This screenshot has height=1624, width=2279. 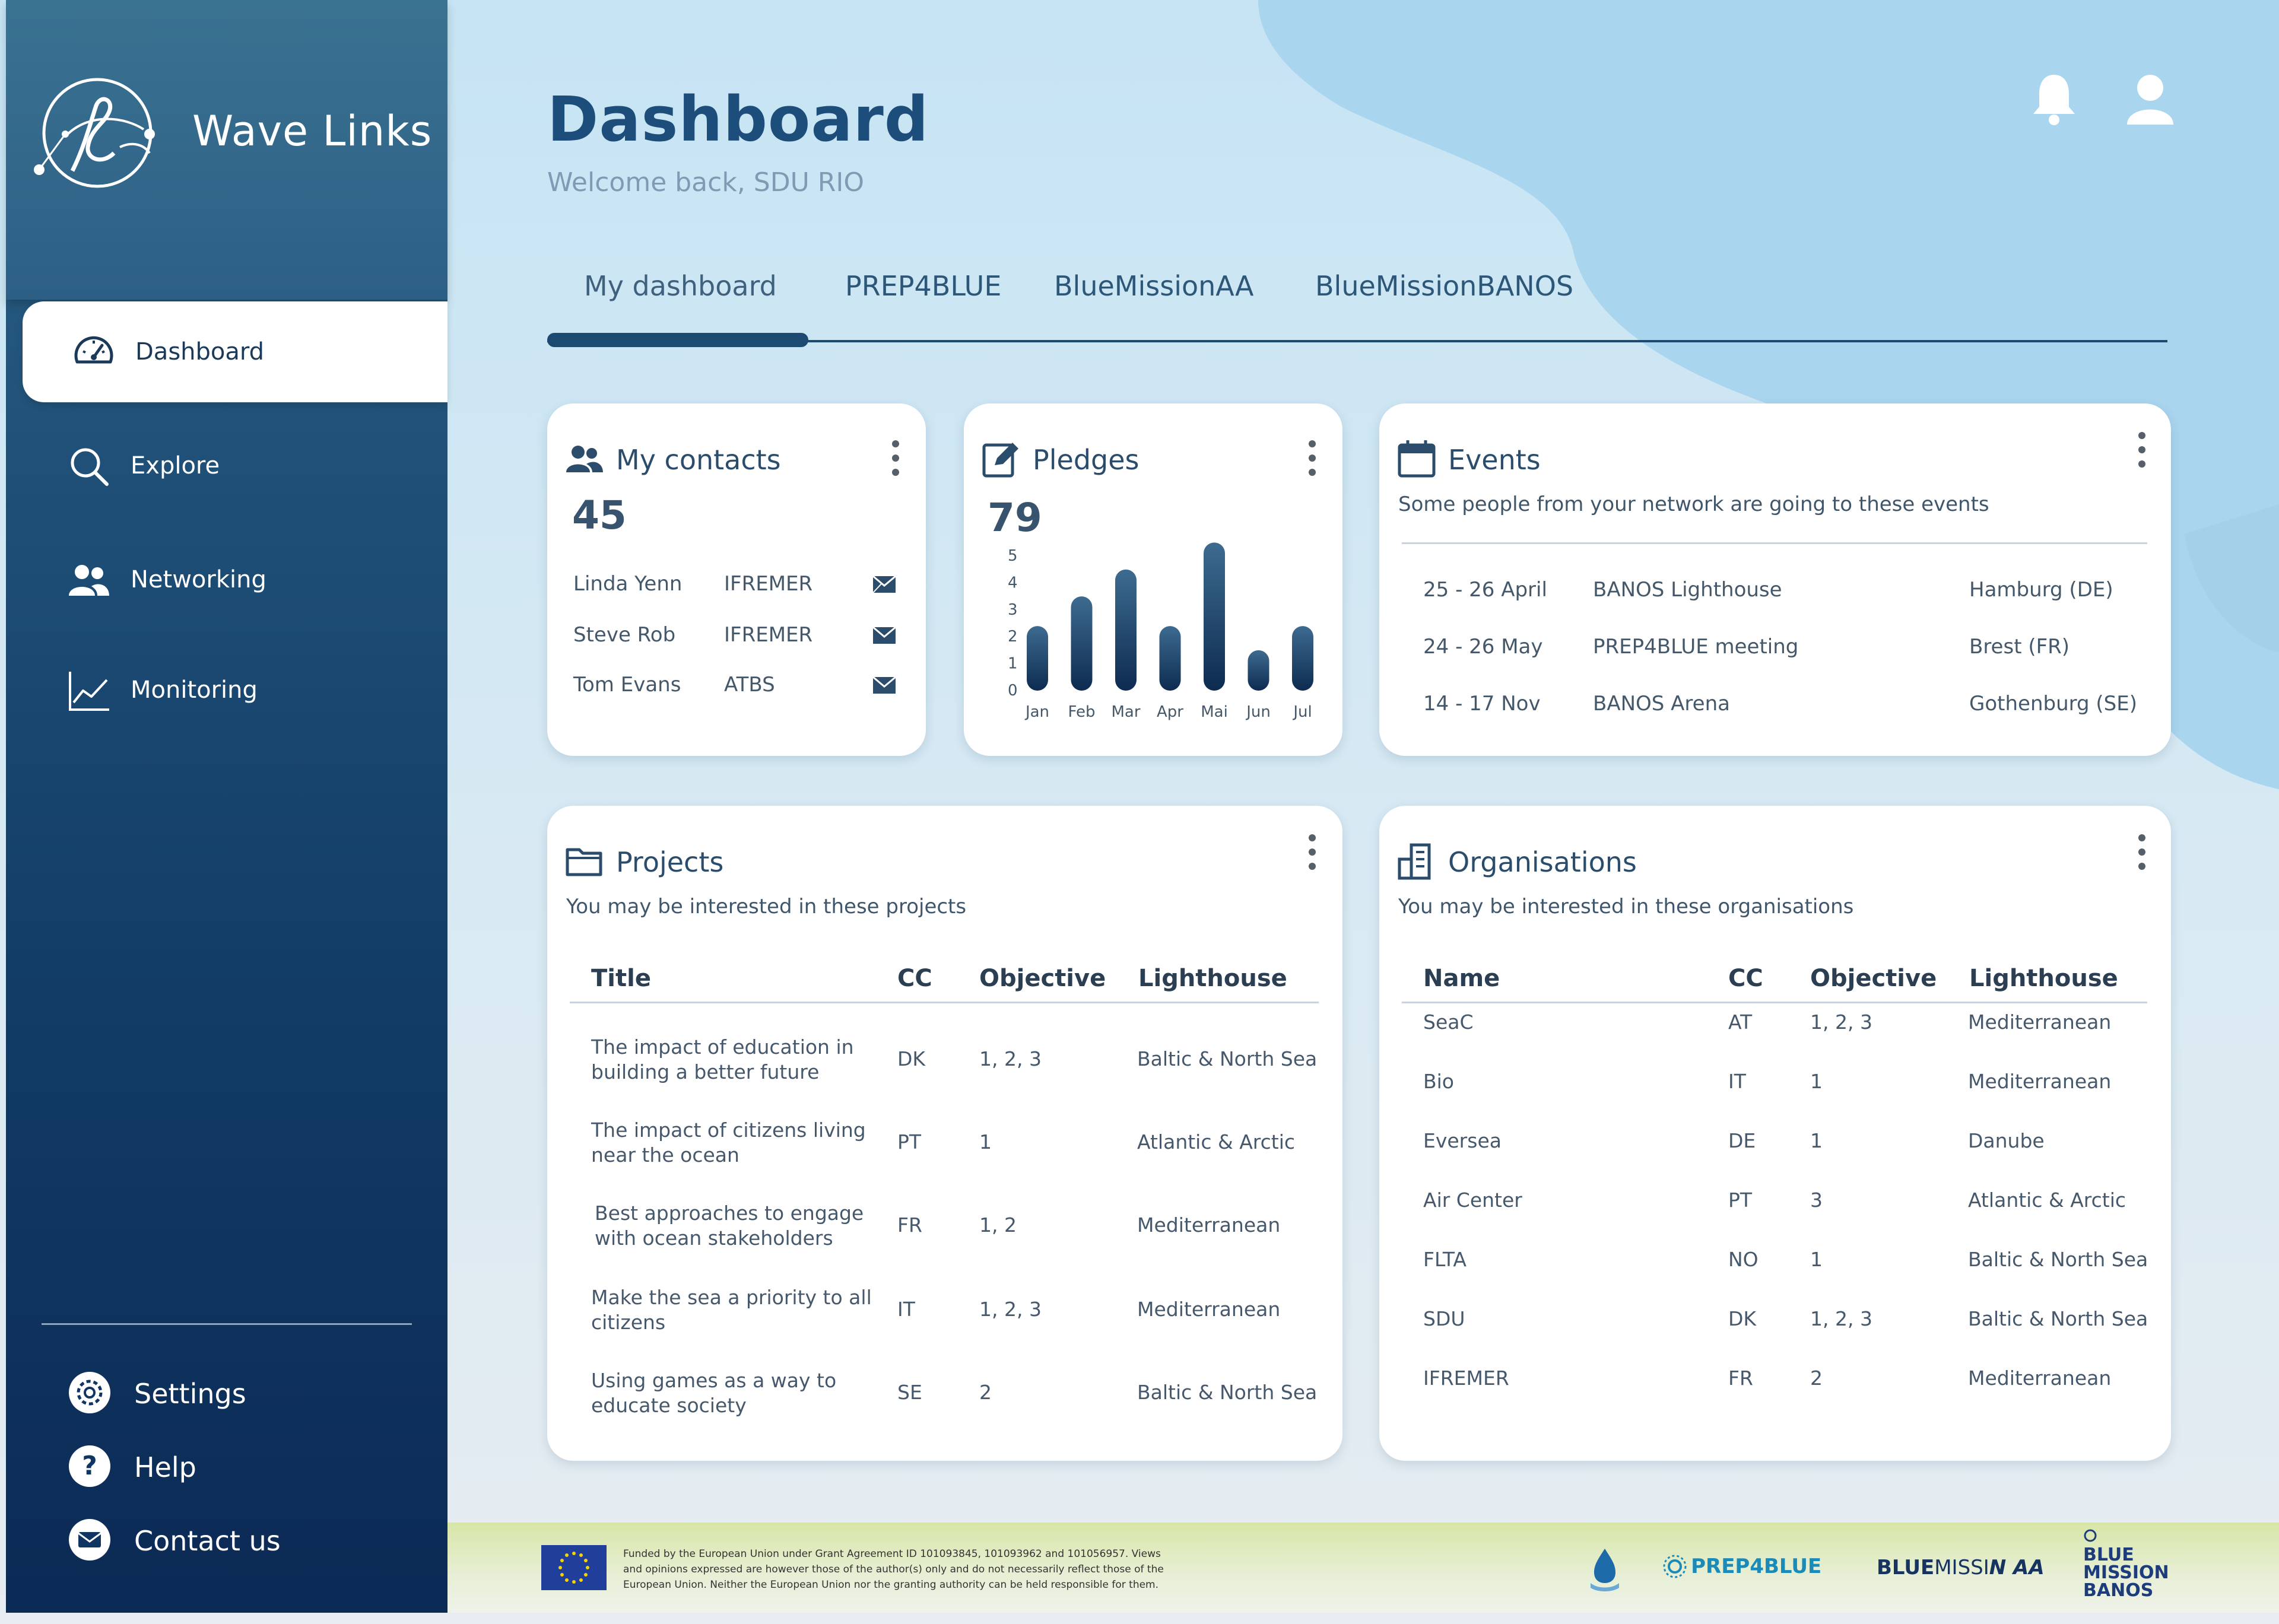 What do you see at coordinates (731, 1310) in the screenshot?
I see `project-title: Make the sea a priority to all citizens` at bounding box center [731, 1310].